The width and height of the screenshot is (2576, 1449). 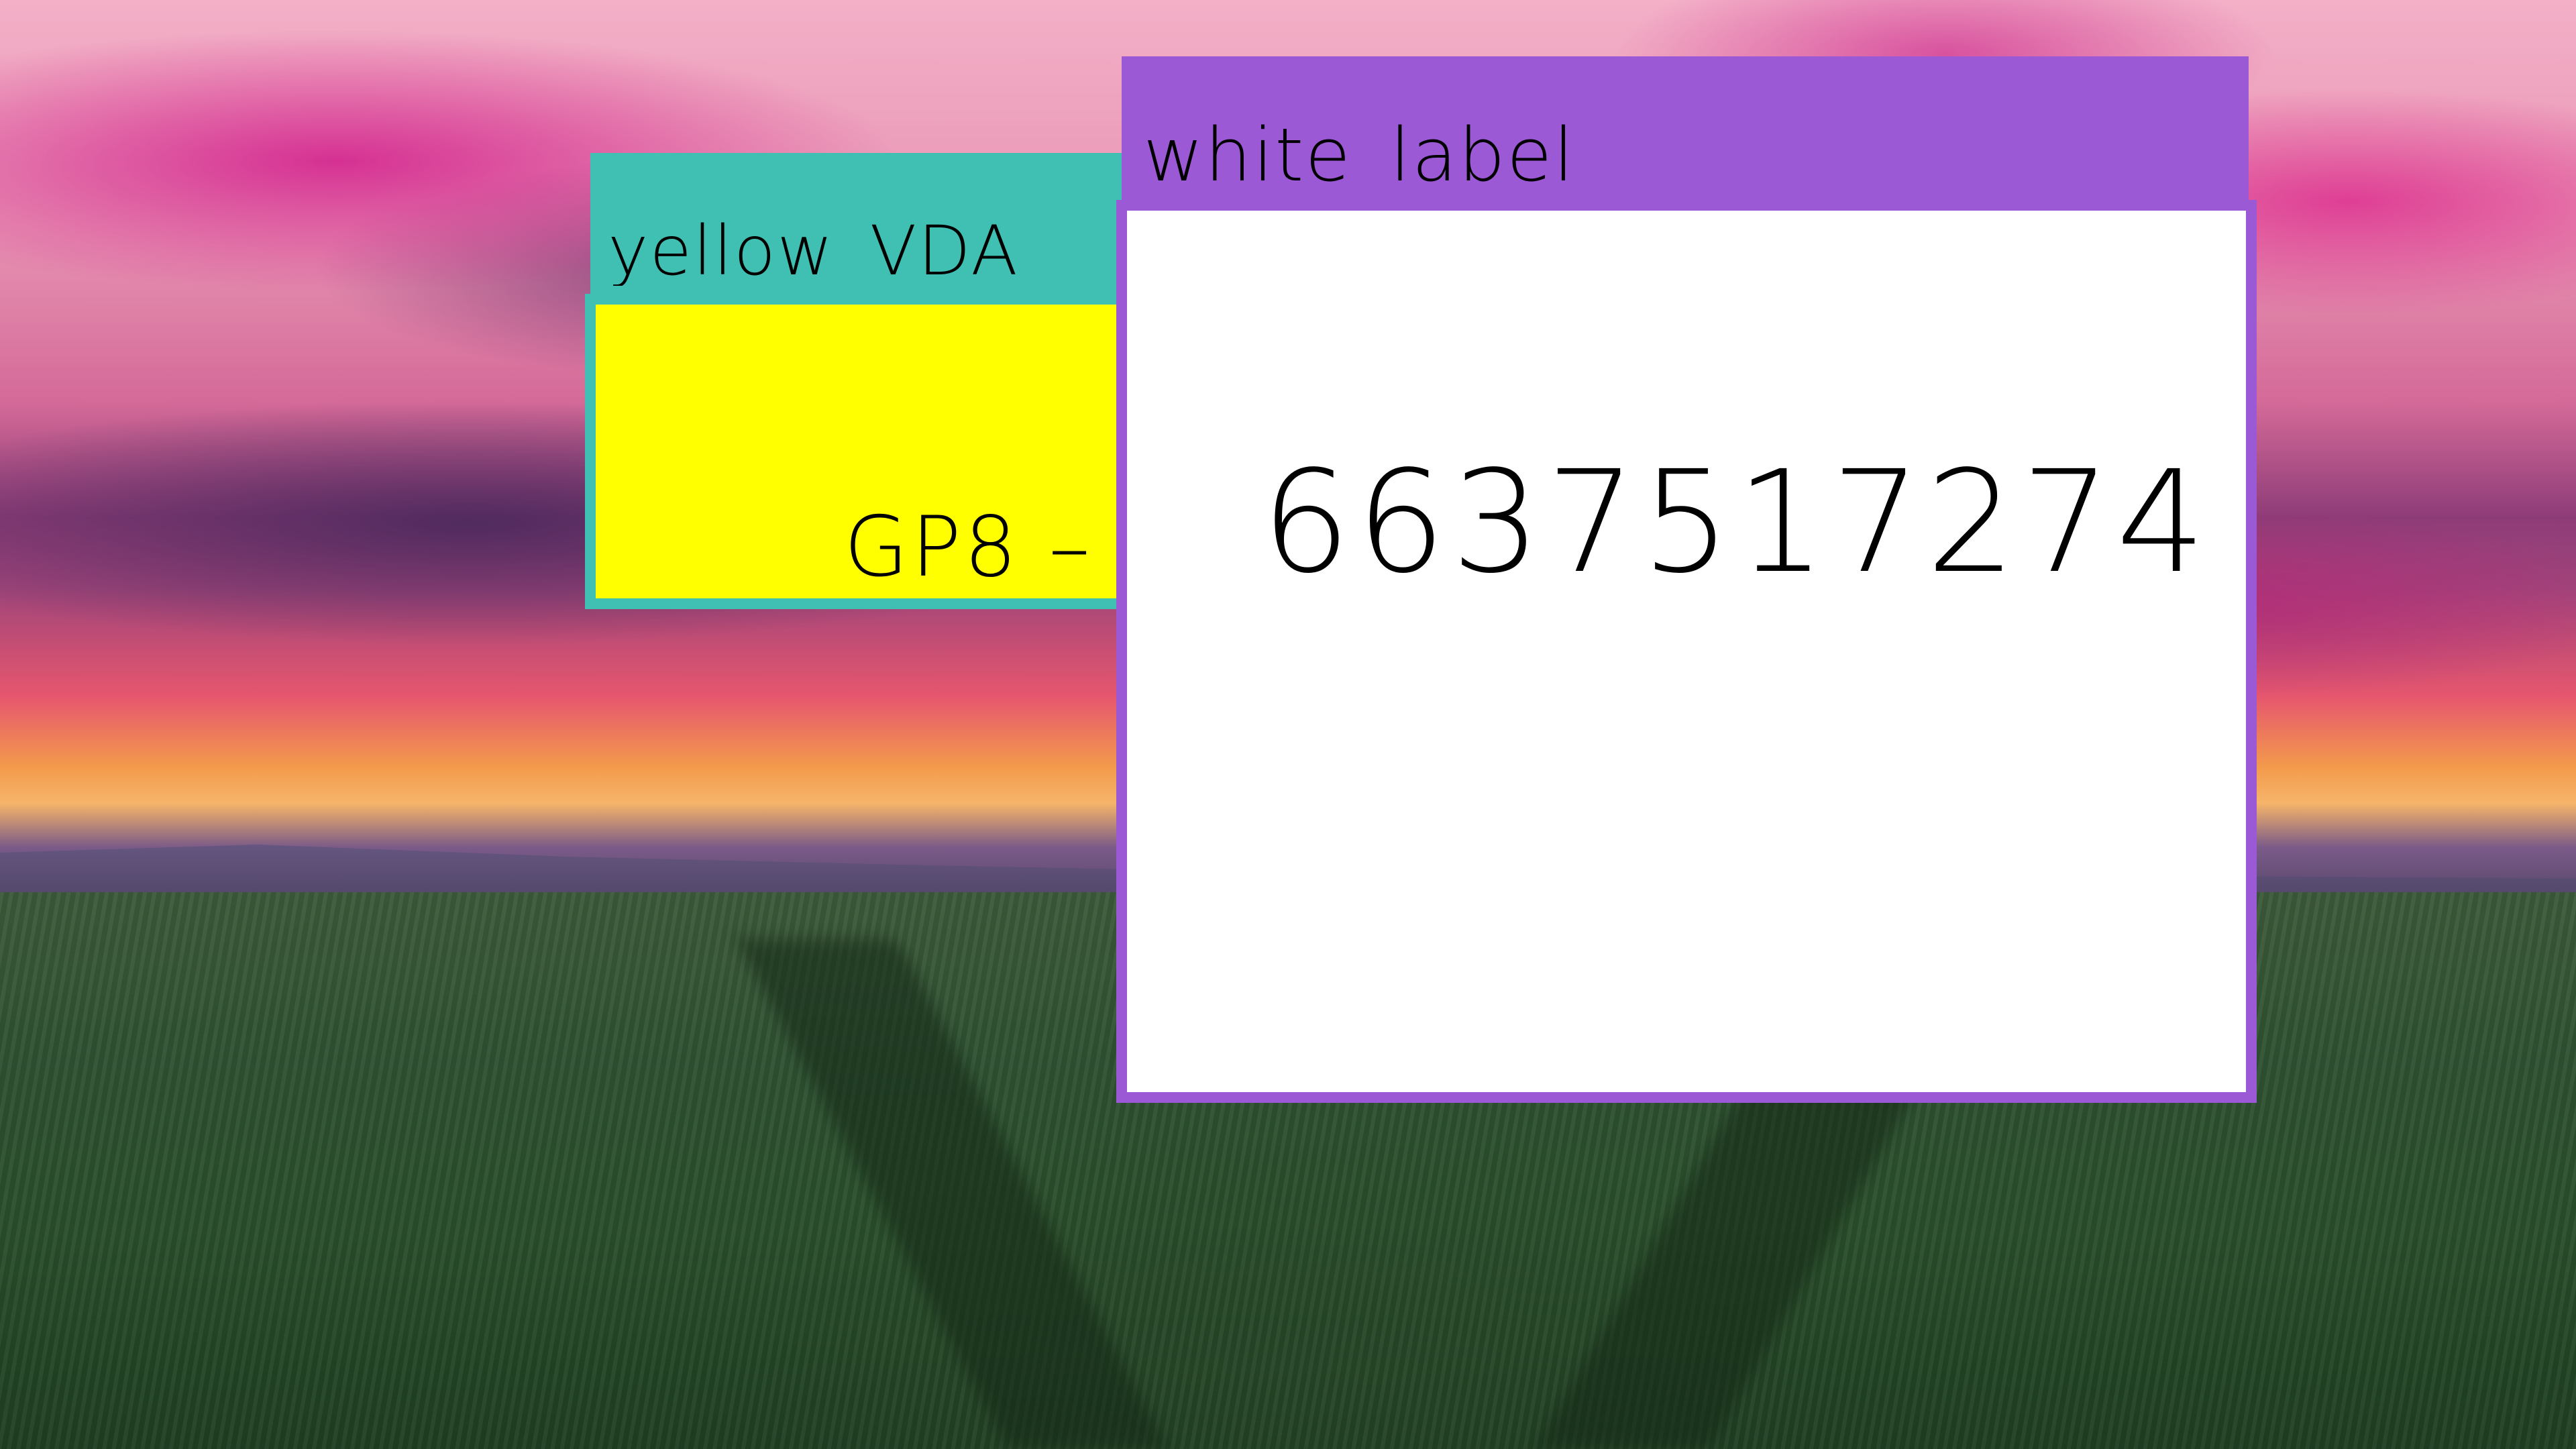 What do you see at coordinates (1359, 155) in the screenshot?
I see `white-label-title: white_label` at bounding box center [1359, 155].